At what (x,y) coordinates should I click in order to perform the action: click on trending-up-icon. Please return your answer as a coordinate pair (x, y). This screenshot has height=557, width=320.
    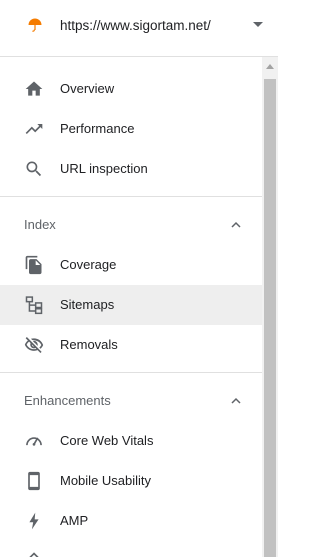
    Looking at the image, I should click on (34, 129).